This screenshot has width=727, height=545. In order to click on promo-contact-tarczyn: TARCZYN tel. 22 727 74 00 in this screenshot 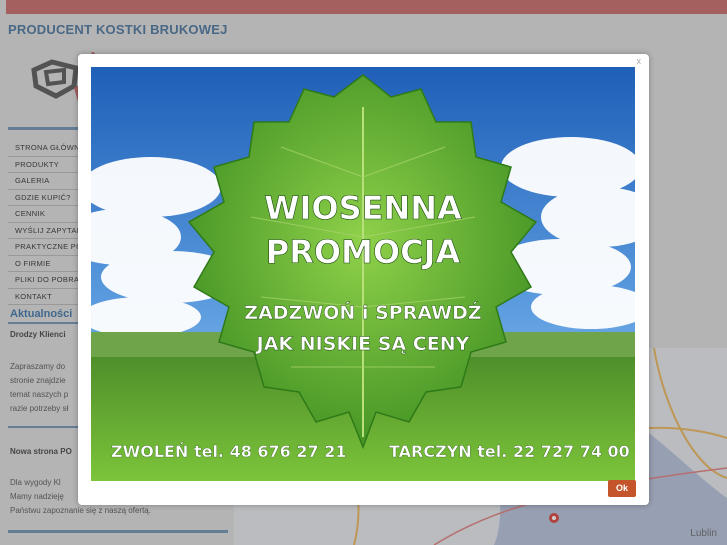, I will do `click(509, 451)`.